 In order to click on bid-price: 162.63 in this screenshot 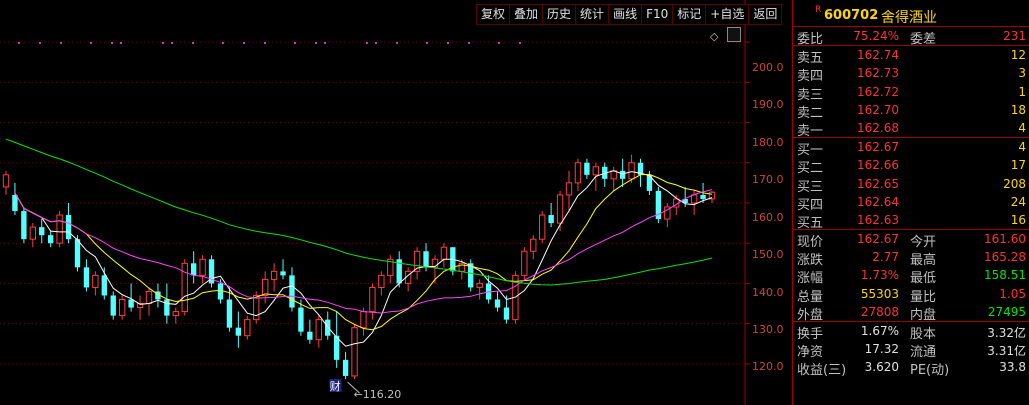, I will do `click(878, 219)`.